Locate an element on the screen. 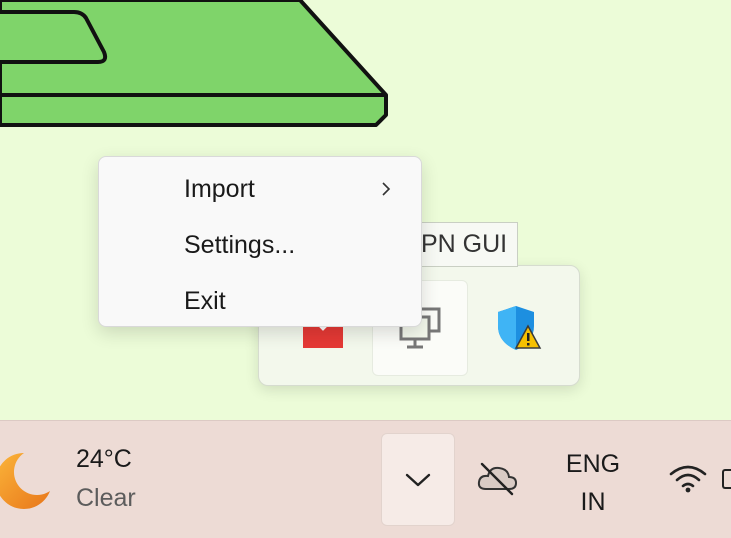 The width and height of the screenshot is (731, 538). chevron-up-icon is located at coordinates (418, 479).